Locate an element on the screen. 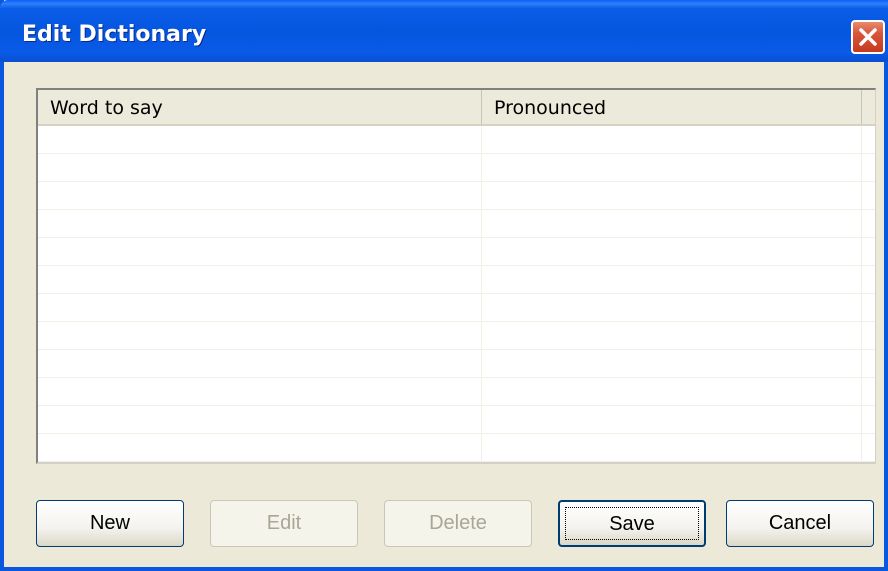 This screenshot has height=571, width=888. focus-rectangle is located at coordinates (632, 523).